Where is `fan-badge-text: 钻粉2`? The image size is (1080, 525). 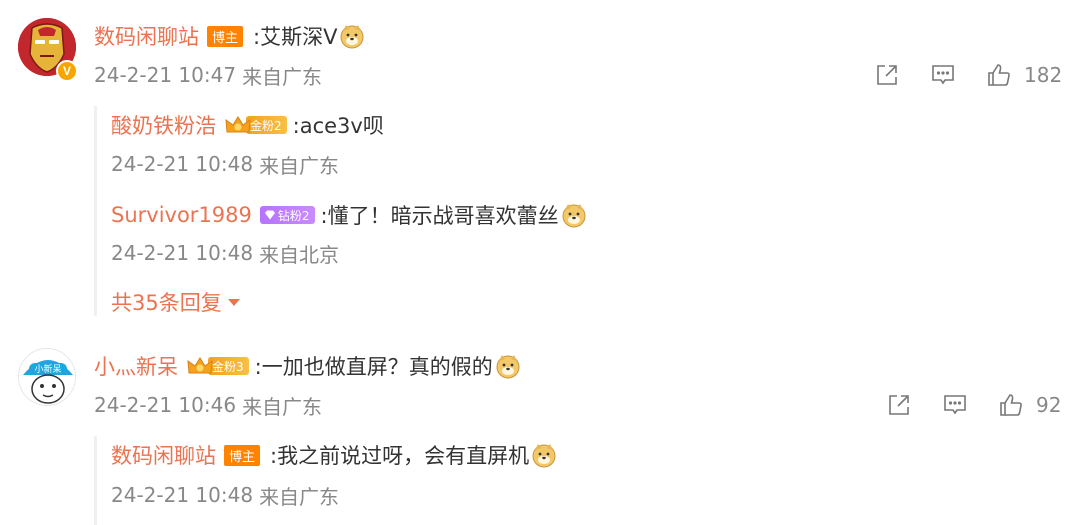 fan-badge-text: 钻粉2 is located at coordinates (293, 215).